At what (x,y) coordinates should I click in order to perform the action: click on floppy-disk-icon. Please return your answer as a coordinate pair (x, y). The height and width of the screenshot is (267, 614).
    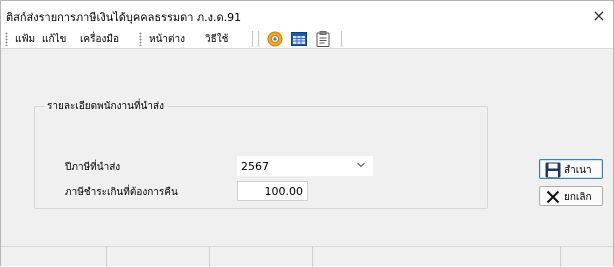
    Looking at the image, I should click on (553, 170).